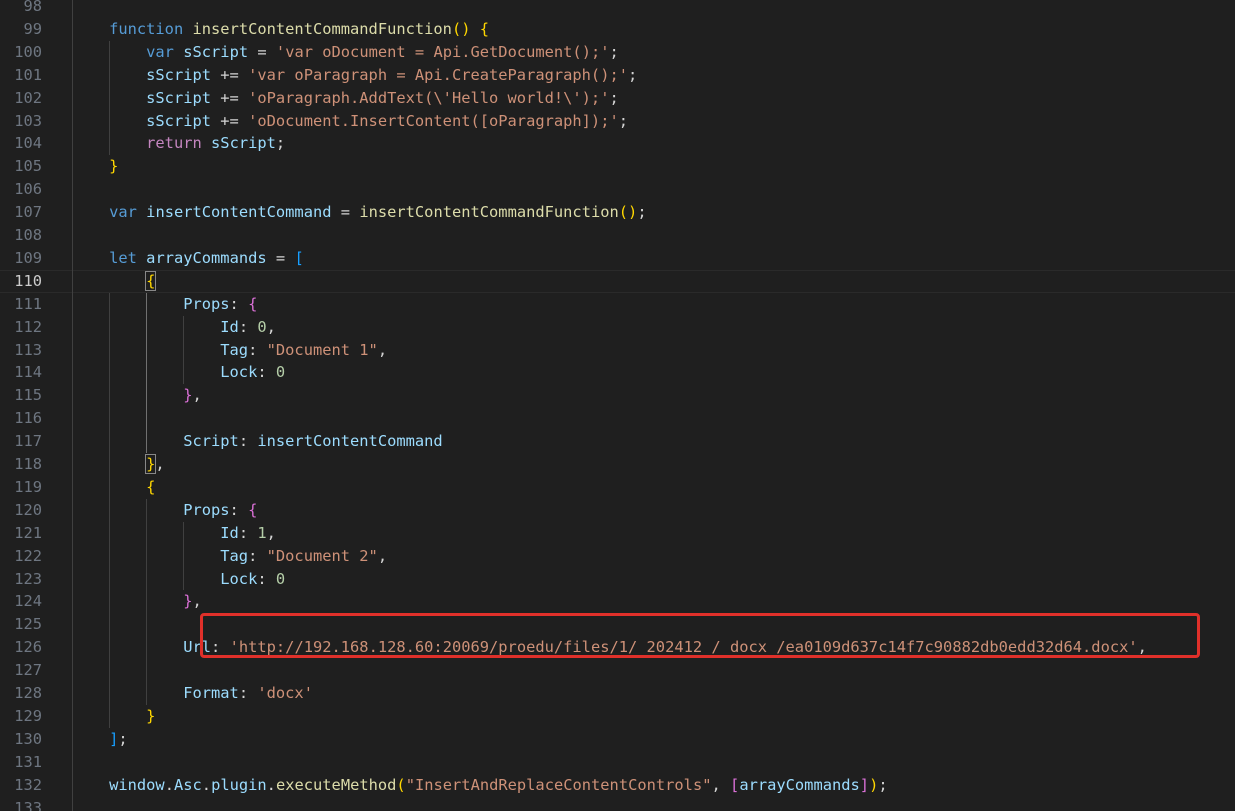  Describe the element at coordinates (234, 349) in the screenshot. I see `identifier: Tag` at that location.